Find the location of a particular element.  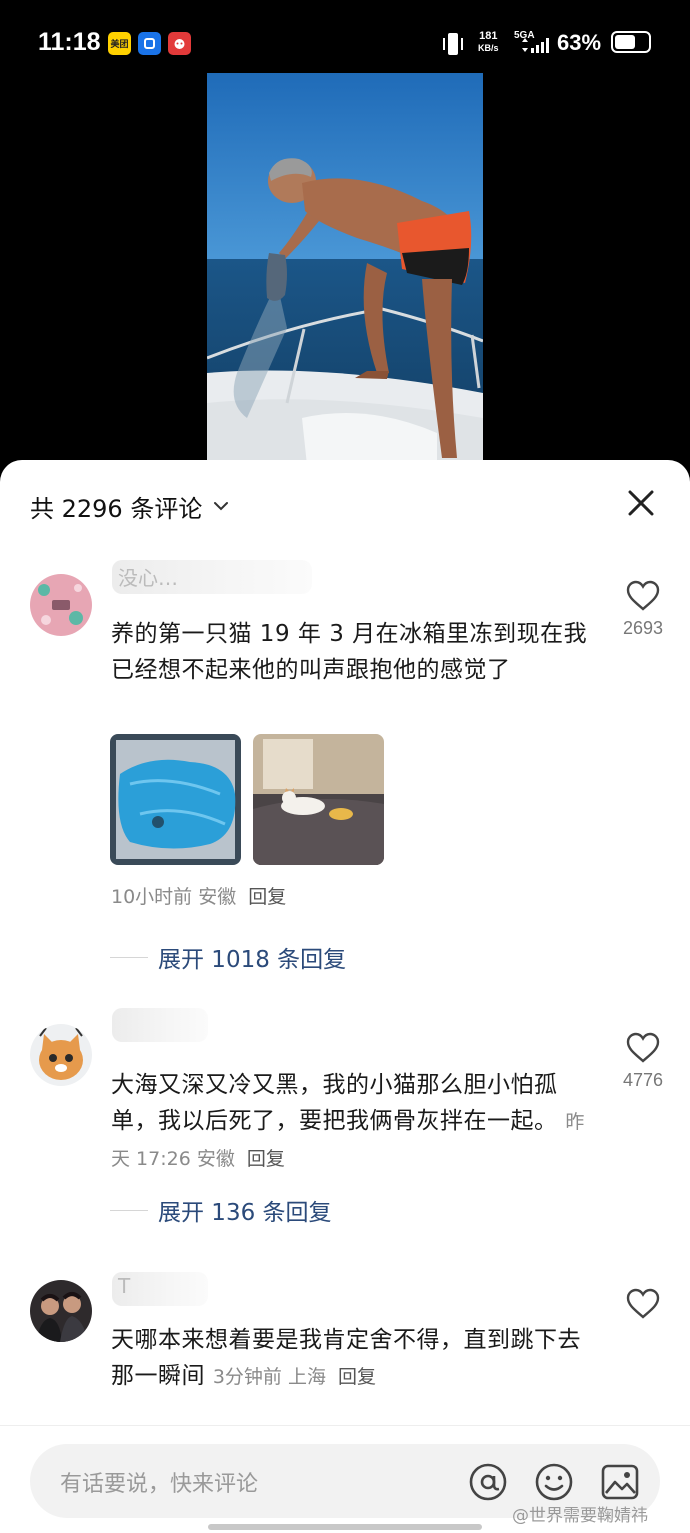

comment-body: 大海又深又冷又黑，我的小猫那么胆小怕孤单，我以后死了，要把我俩骨灰拌在一起。 is located at coordinates (334, 1103).